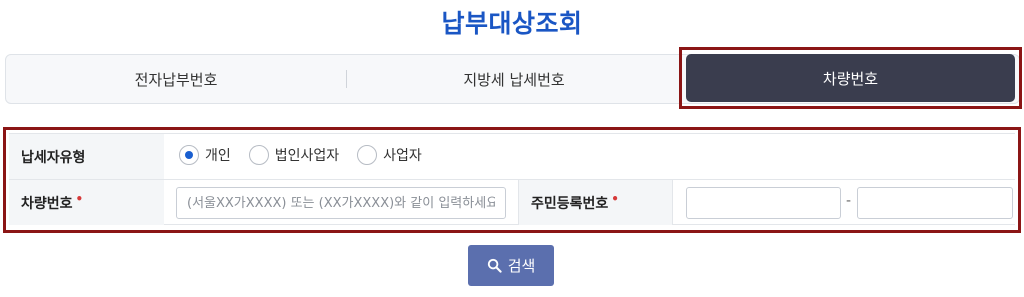 The width and height of the screenshot is (1024, 297). Describe the element at coordinates (521, 266) in the screenshot. I see `search-button-label: 검색` at that location.